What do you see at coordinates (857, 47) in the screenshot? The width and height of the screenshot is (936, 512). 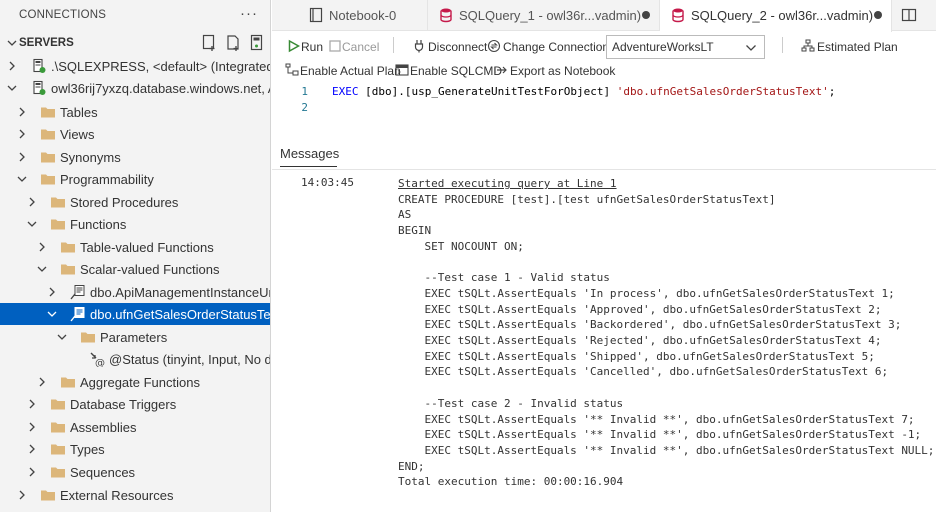 I see `estimated-plan-label: Estimated Plan` at bounding box center [857, 47].